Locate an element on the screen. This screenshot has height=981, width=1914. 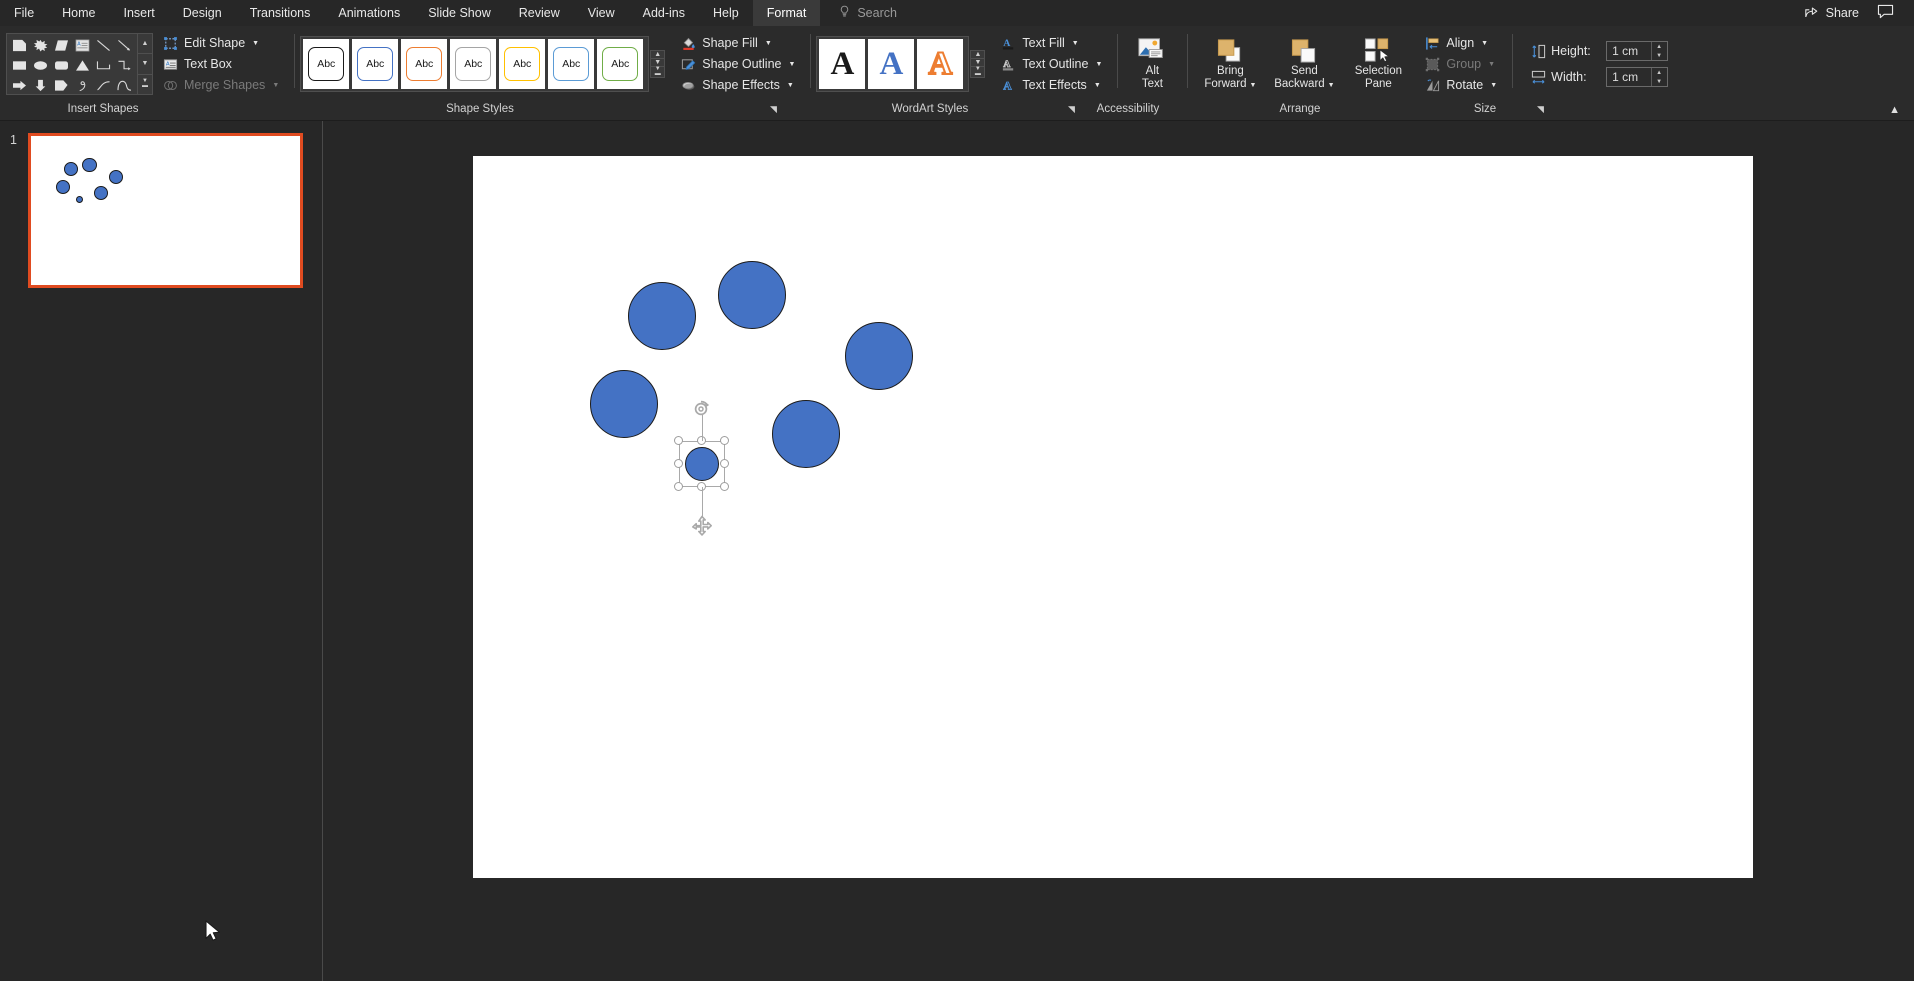
size-dialog-launcher: ◥ is located at coordinates (1541, 109).